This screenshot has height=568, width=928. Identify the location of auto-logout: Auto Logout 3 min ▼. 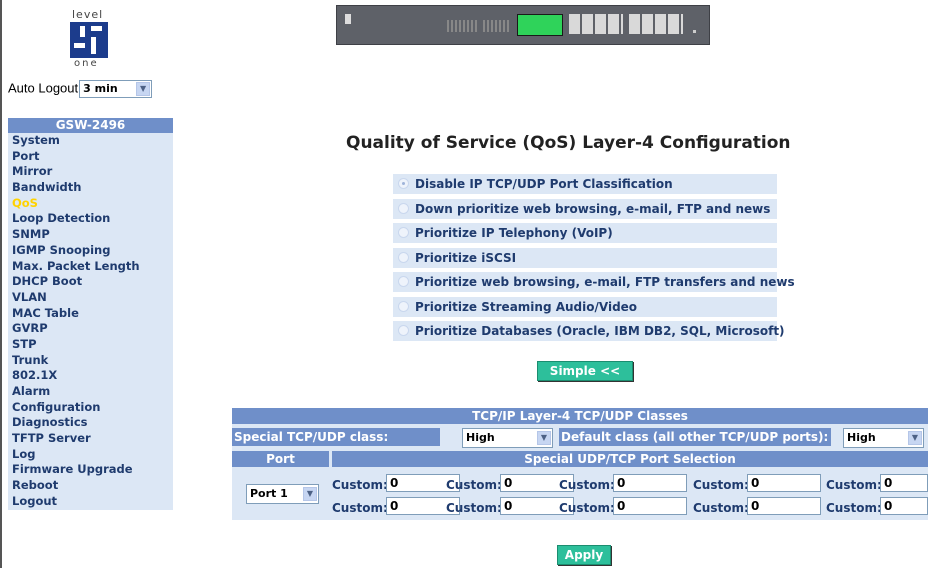
(80, 89).